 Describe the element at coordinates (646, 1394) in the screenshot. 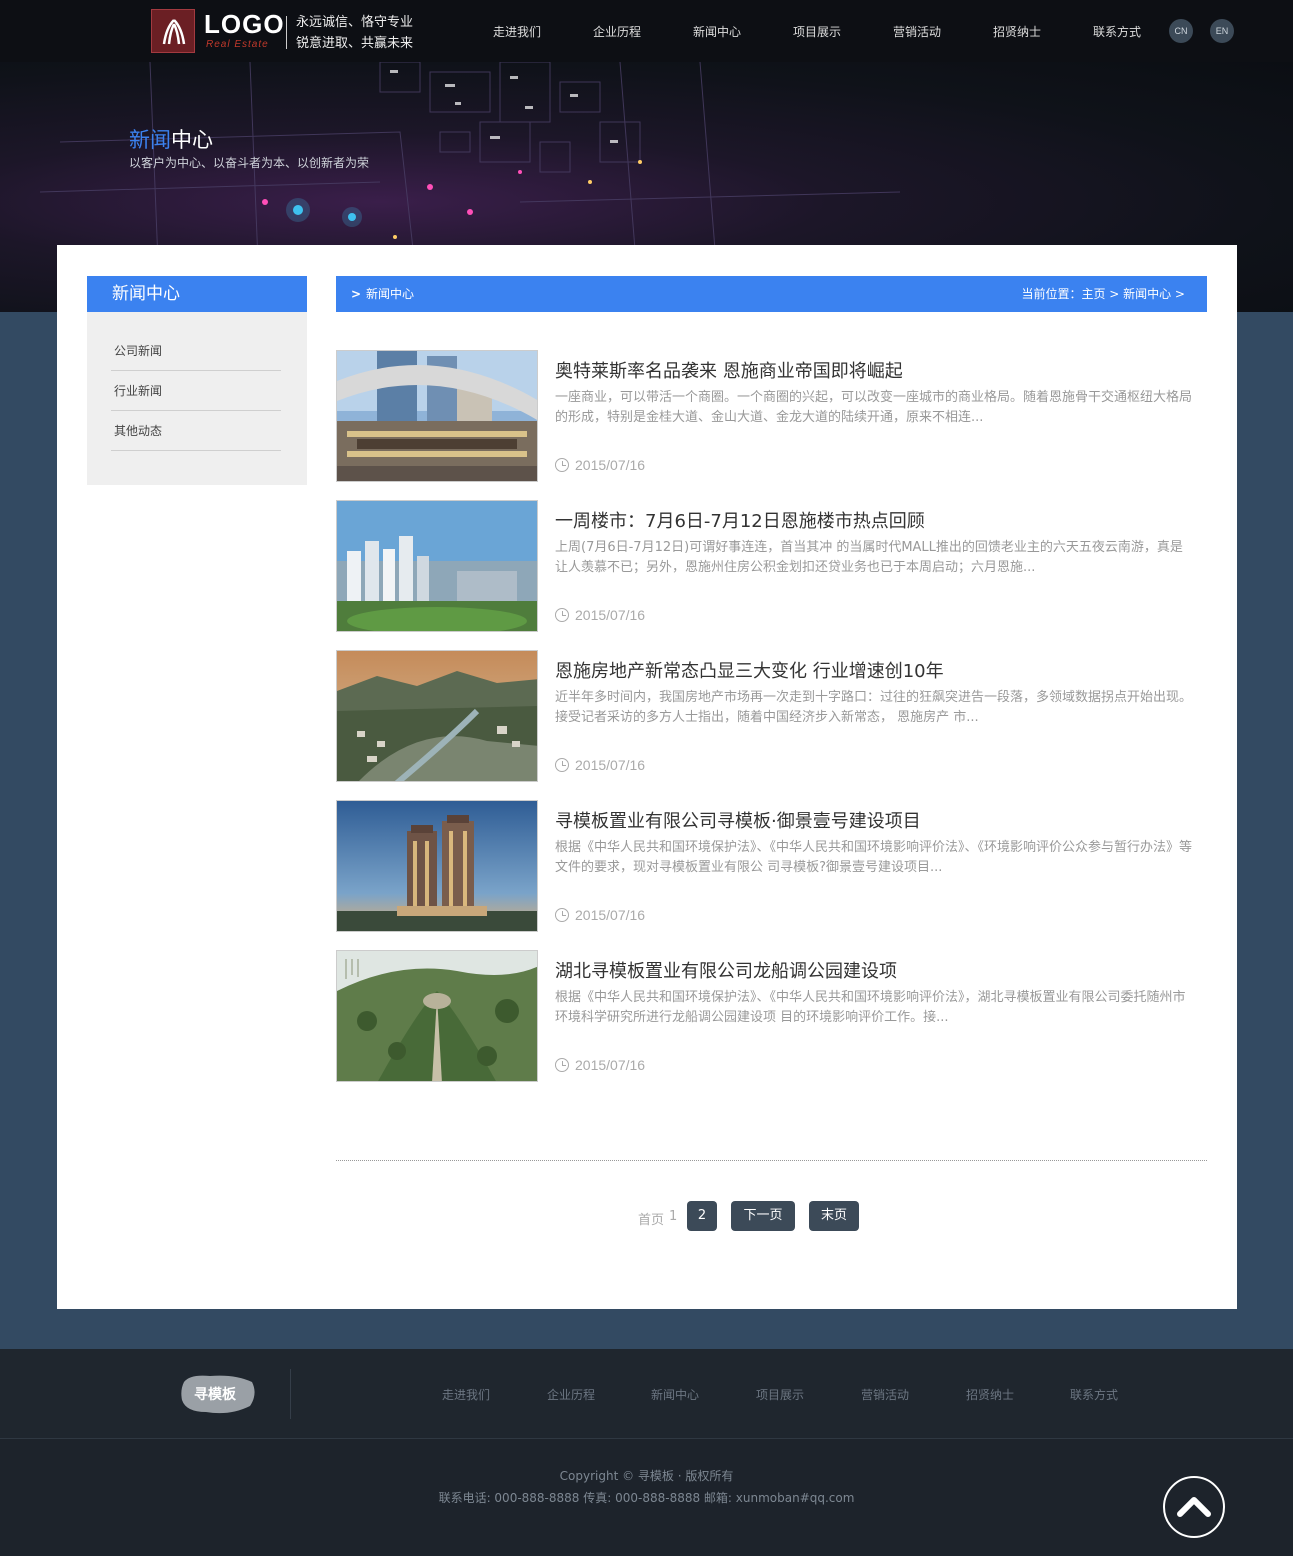

I see `footer-nav-bar: 寻模板 走进我们 企业历程 新闻中心 项目展示 营销活动 招贤纳士 联系方式` at that location.